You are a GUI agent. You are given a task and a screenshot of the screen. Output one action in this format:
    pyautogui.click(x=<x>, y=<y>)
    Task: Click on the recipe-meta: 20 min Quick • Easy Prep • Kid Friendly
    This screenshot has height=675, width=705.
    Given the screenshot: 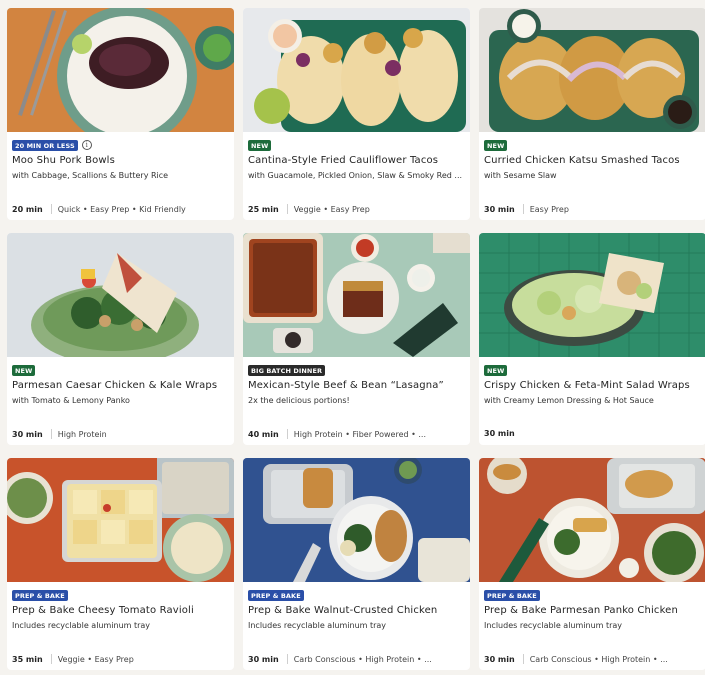 What is the action you would take?
    pyautogui.click(x=121, y=209)
    